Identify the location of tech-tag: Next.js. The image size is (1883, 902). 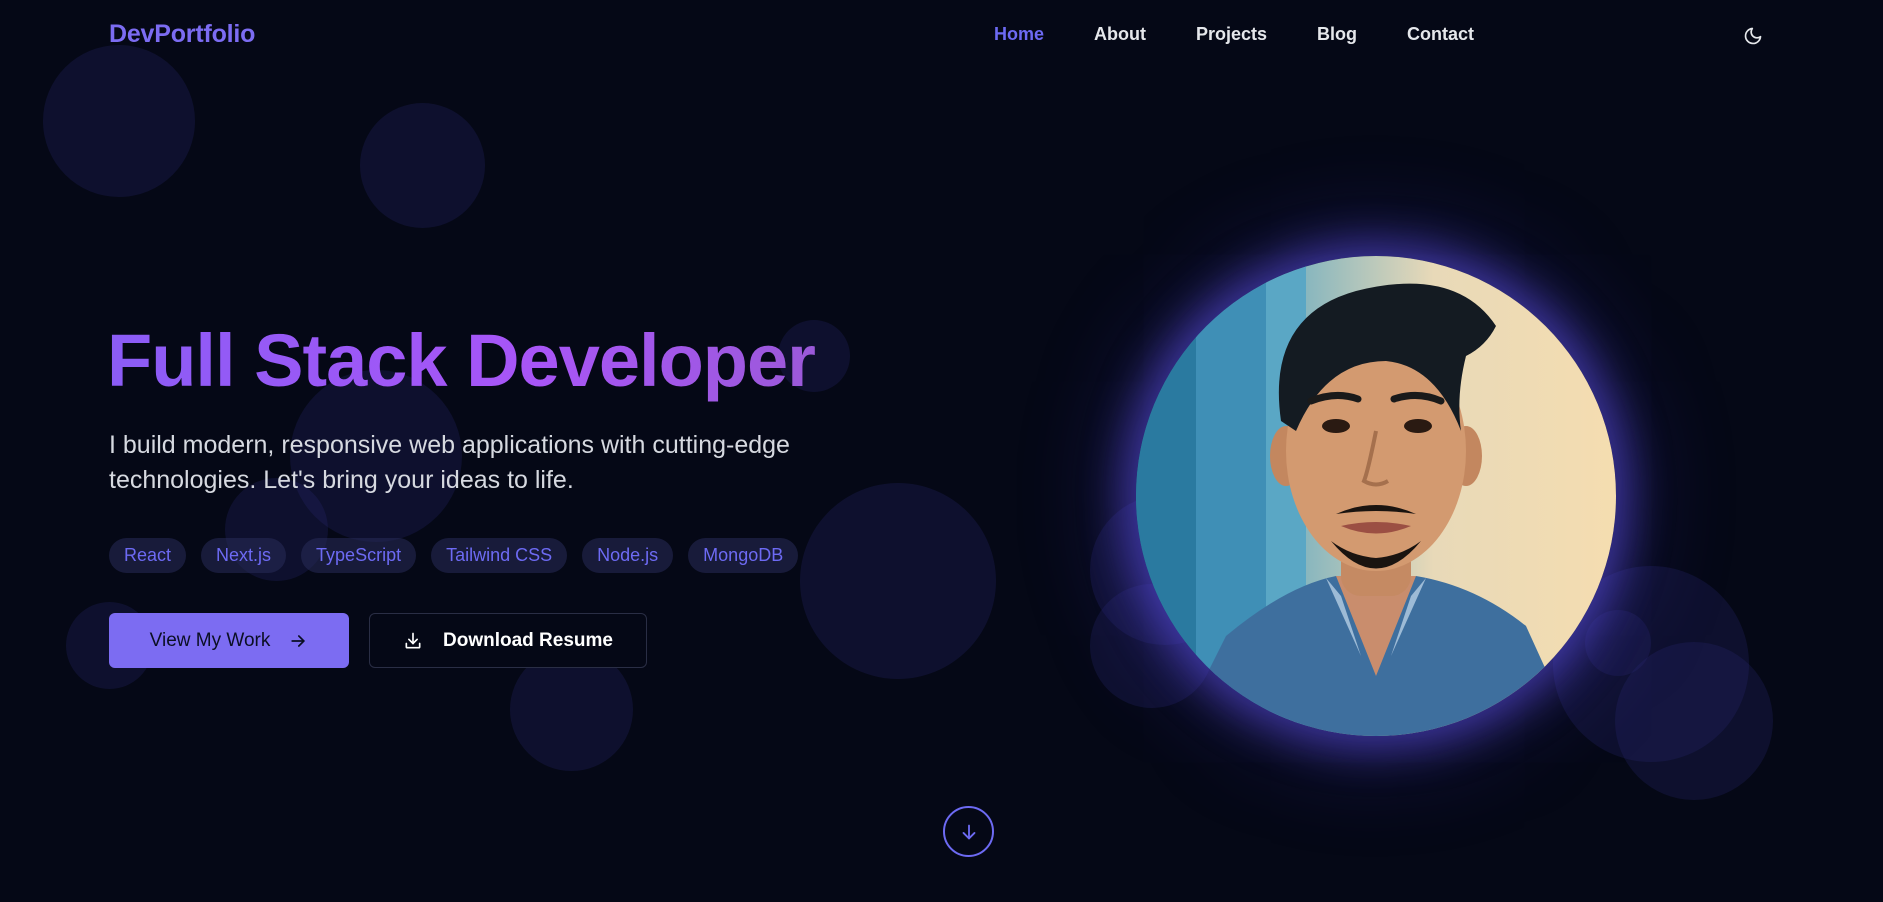
(244, 555).